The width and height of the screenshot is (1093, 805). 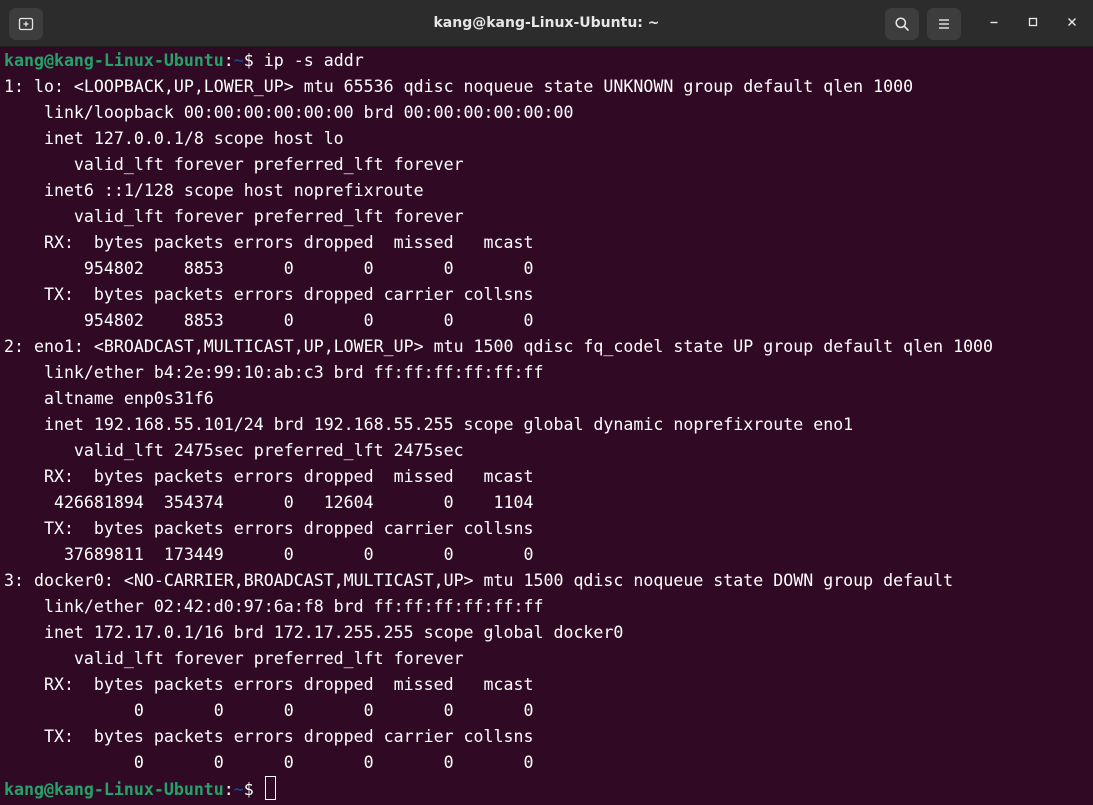 What do you see at coordinates (548, 789) in the screenshot?
I see `input-line: kang@kang-Linux-Ubuntu:~$` at bounding box center [548, 789].